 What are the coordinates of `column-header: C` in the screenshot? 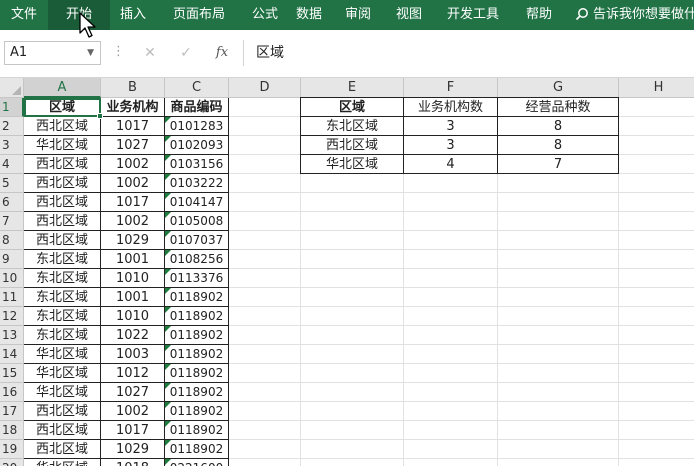 It's located at (197, 88).